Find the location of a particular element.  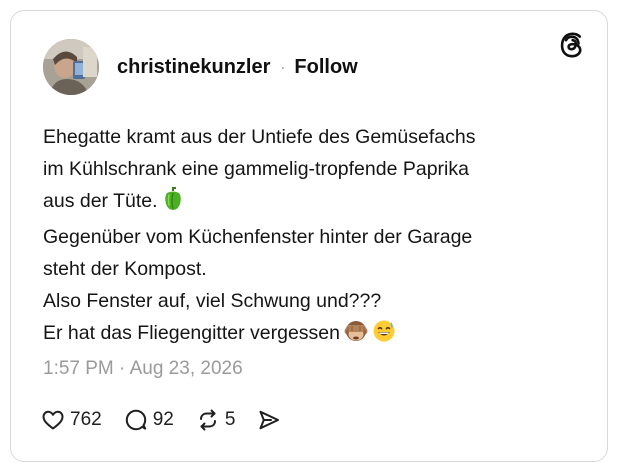

see-no-evil-monkey-emoji is located at coordinates (356, 336).